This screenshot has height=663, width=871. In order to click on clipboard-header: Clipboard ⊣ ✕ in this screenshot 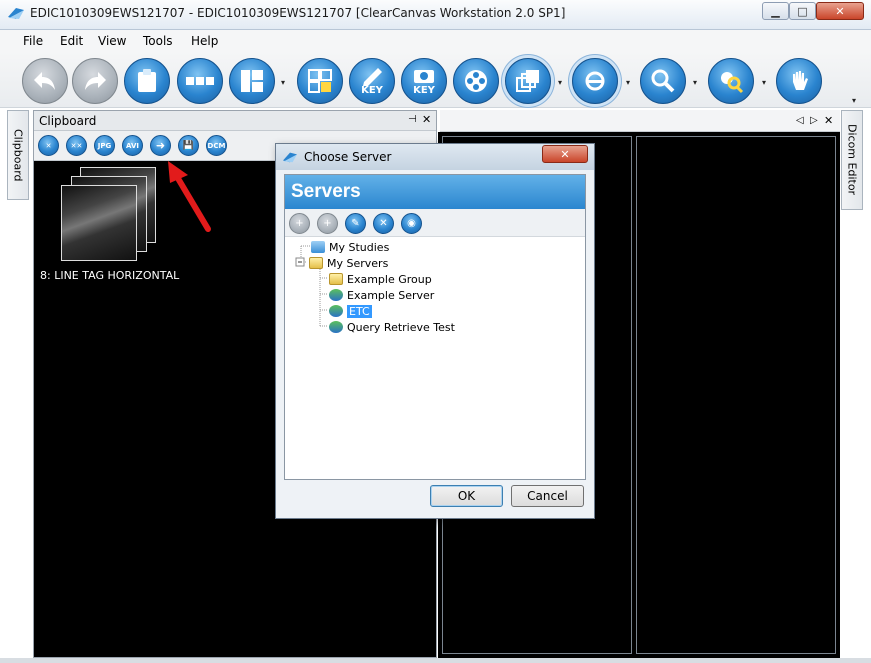, I will do `click(235, 121)`.